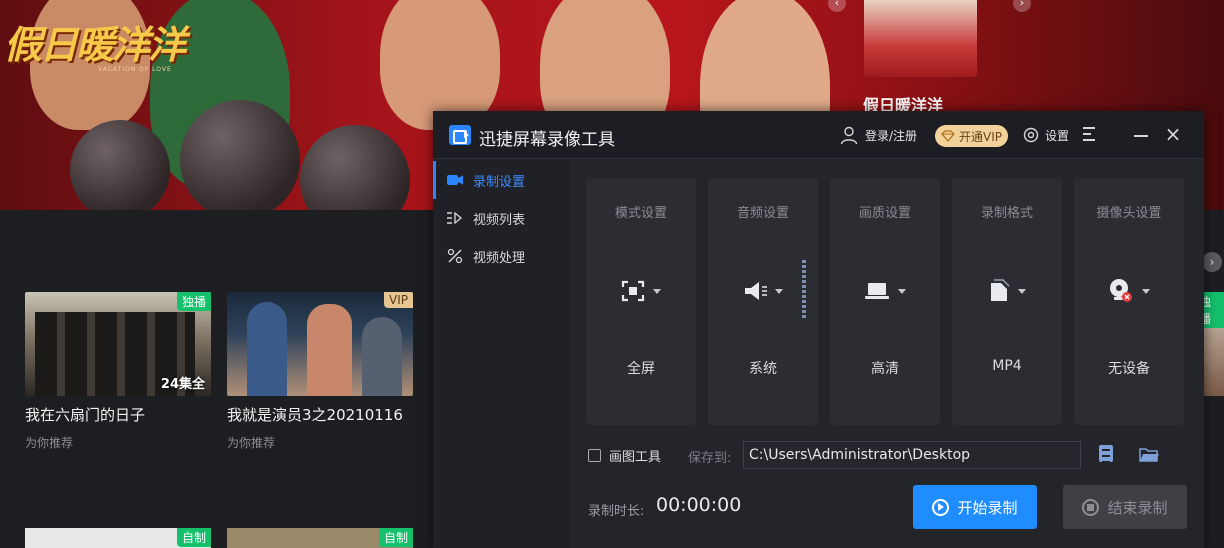 This screenshot has height=548, width=1224. What do you see at coordinates (1173, 134) in the screenshot?
I see `close-icon: ×` at bounding box center [1173, 134].